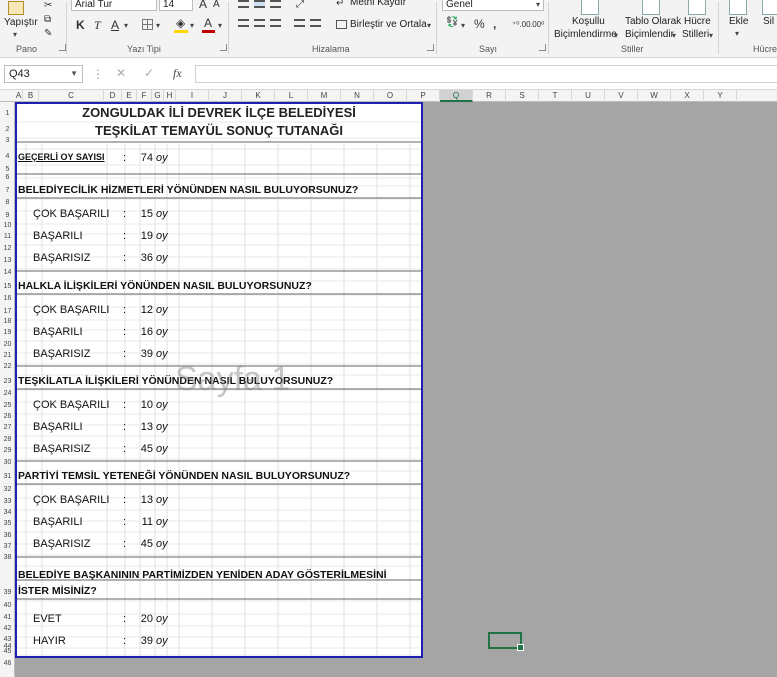 This screenshot has height=677, width=777. What do you see at coordinates (62, 47) in the screenshot?
I see `clipboard-launcher-icon` at bounding box center [62, 47].